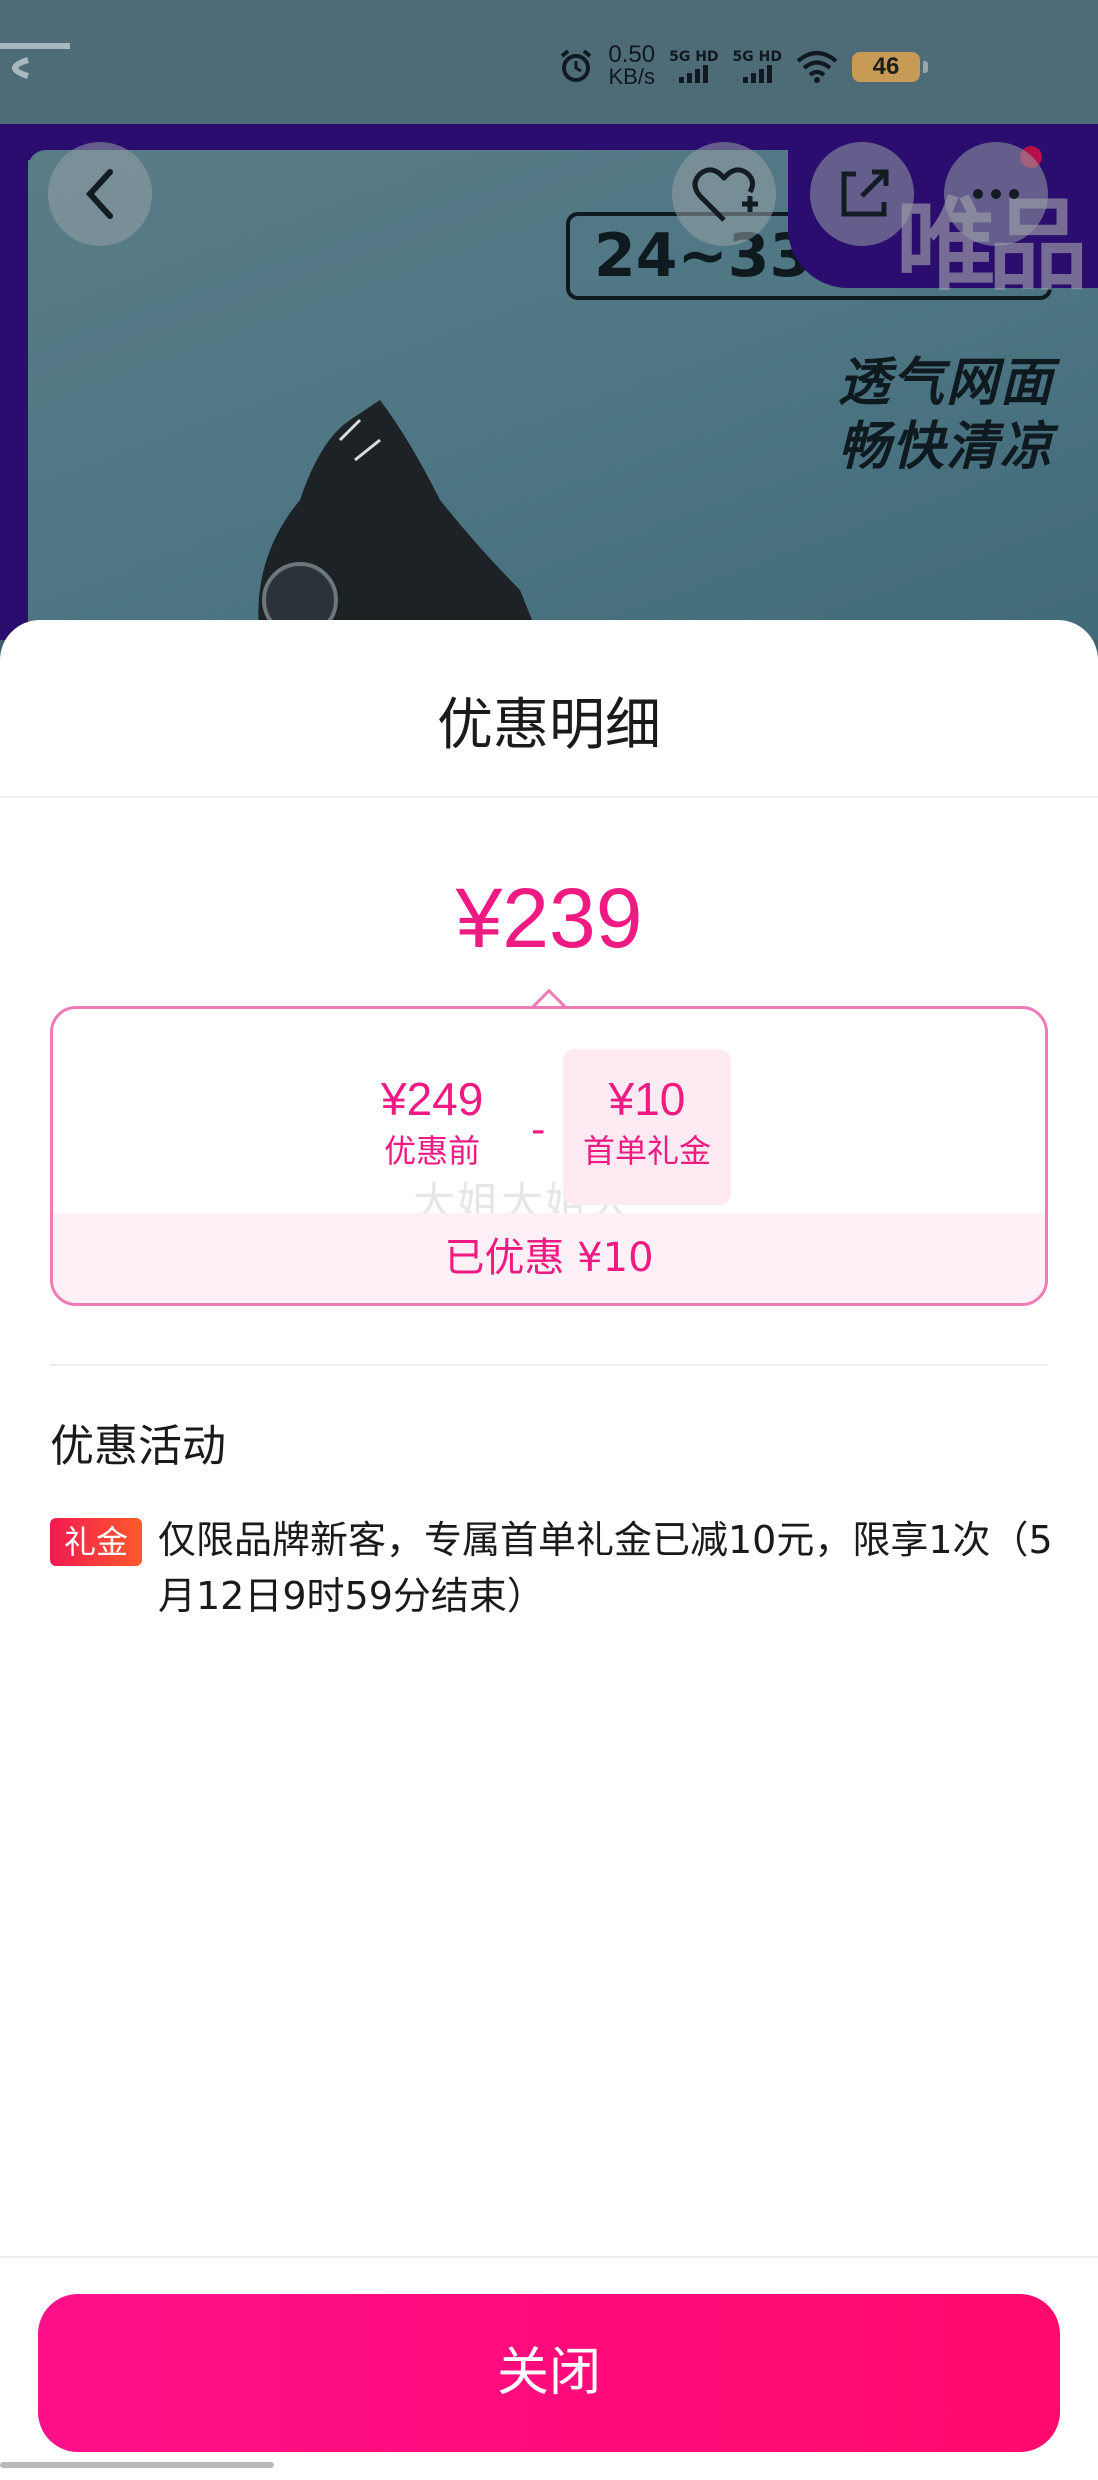  Describe the element at coordinates (549, 797) in the screenshot. I see `title-divider` at that location.